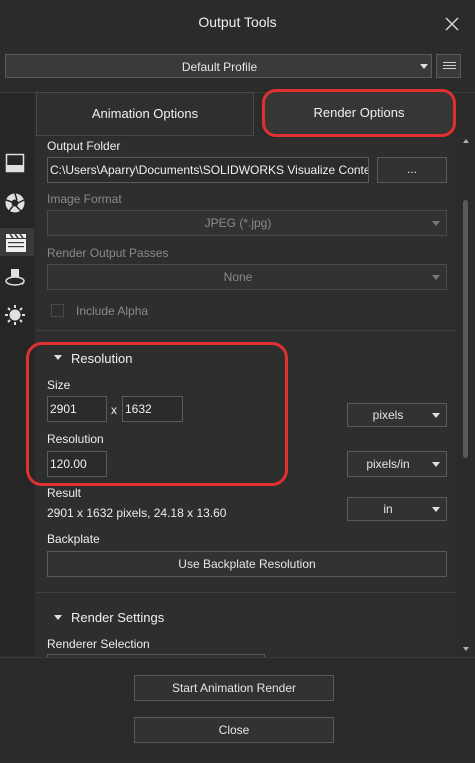 The height and width of the screenshot is (763, 475). What do you see at coordinates (157, 414) in the screenshot?
I see `highlight-annotation` at bounding box center [157, 414].